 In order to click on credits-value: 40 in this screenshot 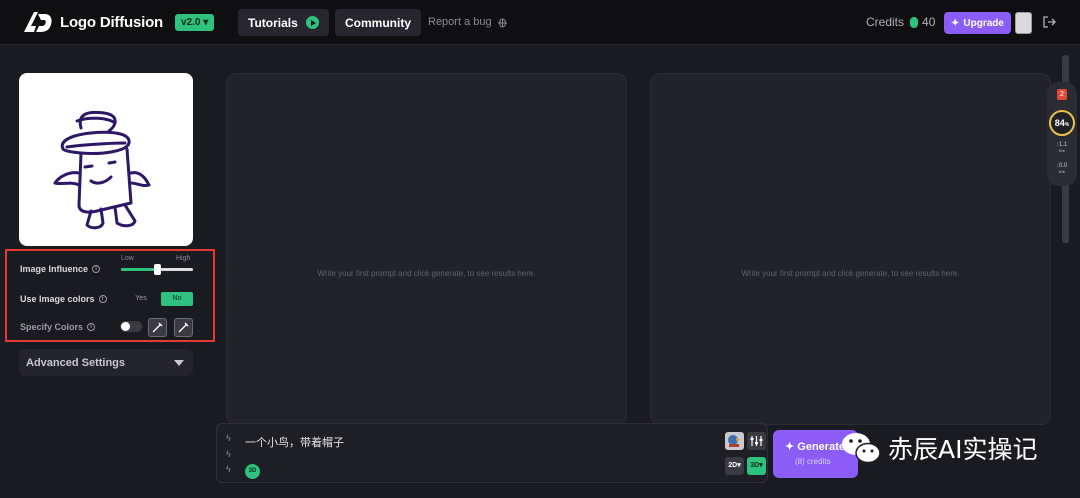, I will do `click(929, 22)`.